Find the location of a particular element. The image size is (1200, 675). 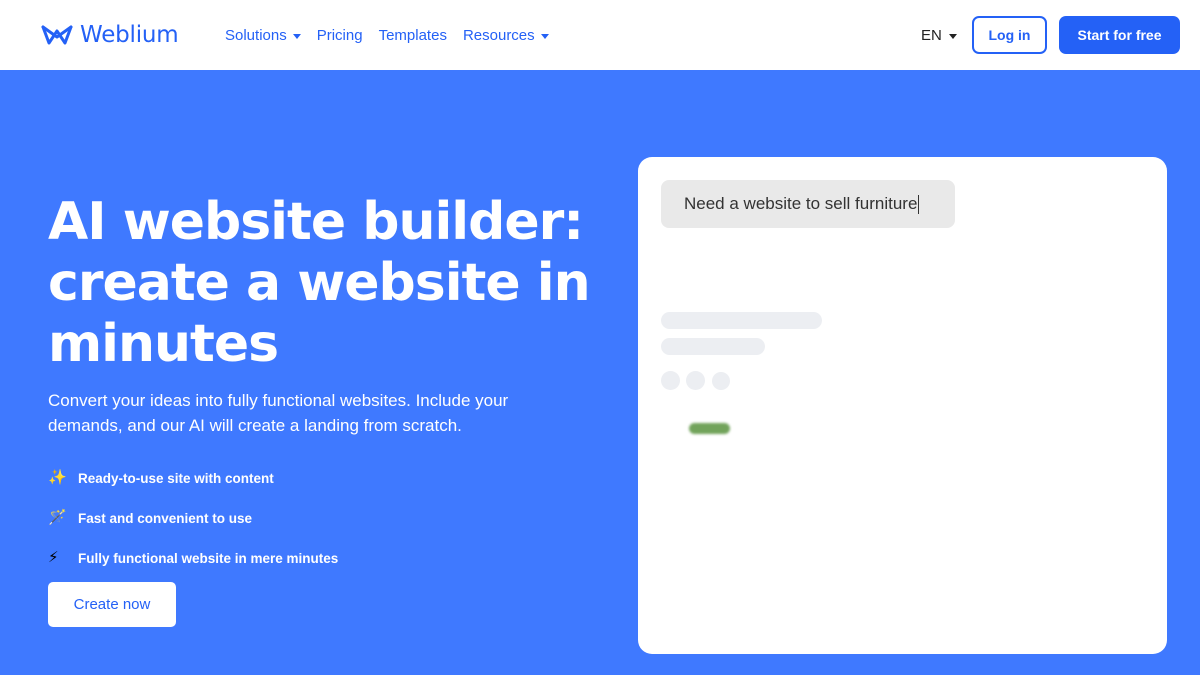

feature-label: Fully functional website in mere minutes is located at coordinates (208, 558).